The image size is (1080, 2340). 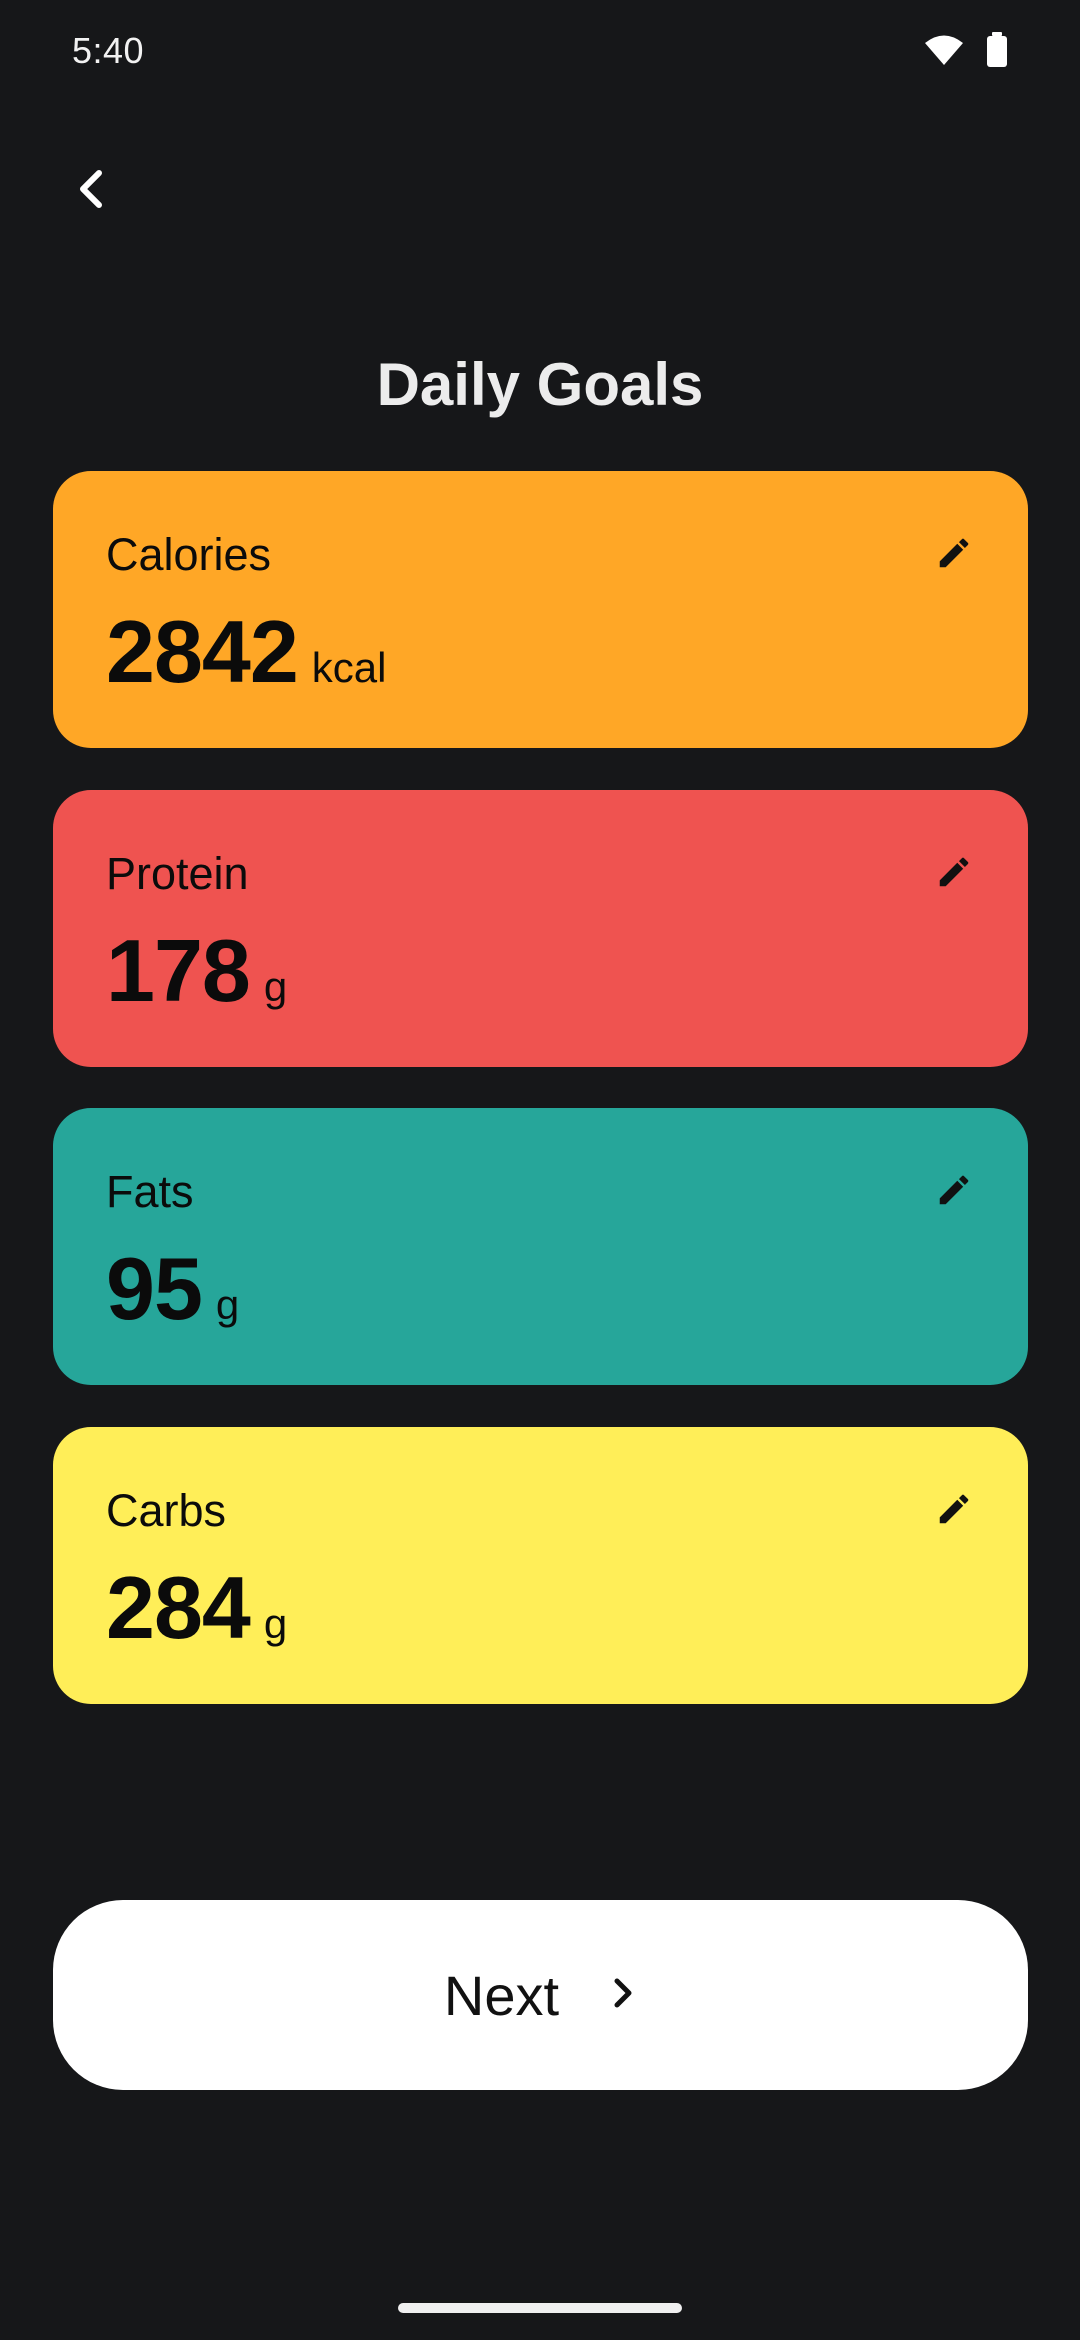 I want to click on next-button: Next, so click(x=540, y=1995).